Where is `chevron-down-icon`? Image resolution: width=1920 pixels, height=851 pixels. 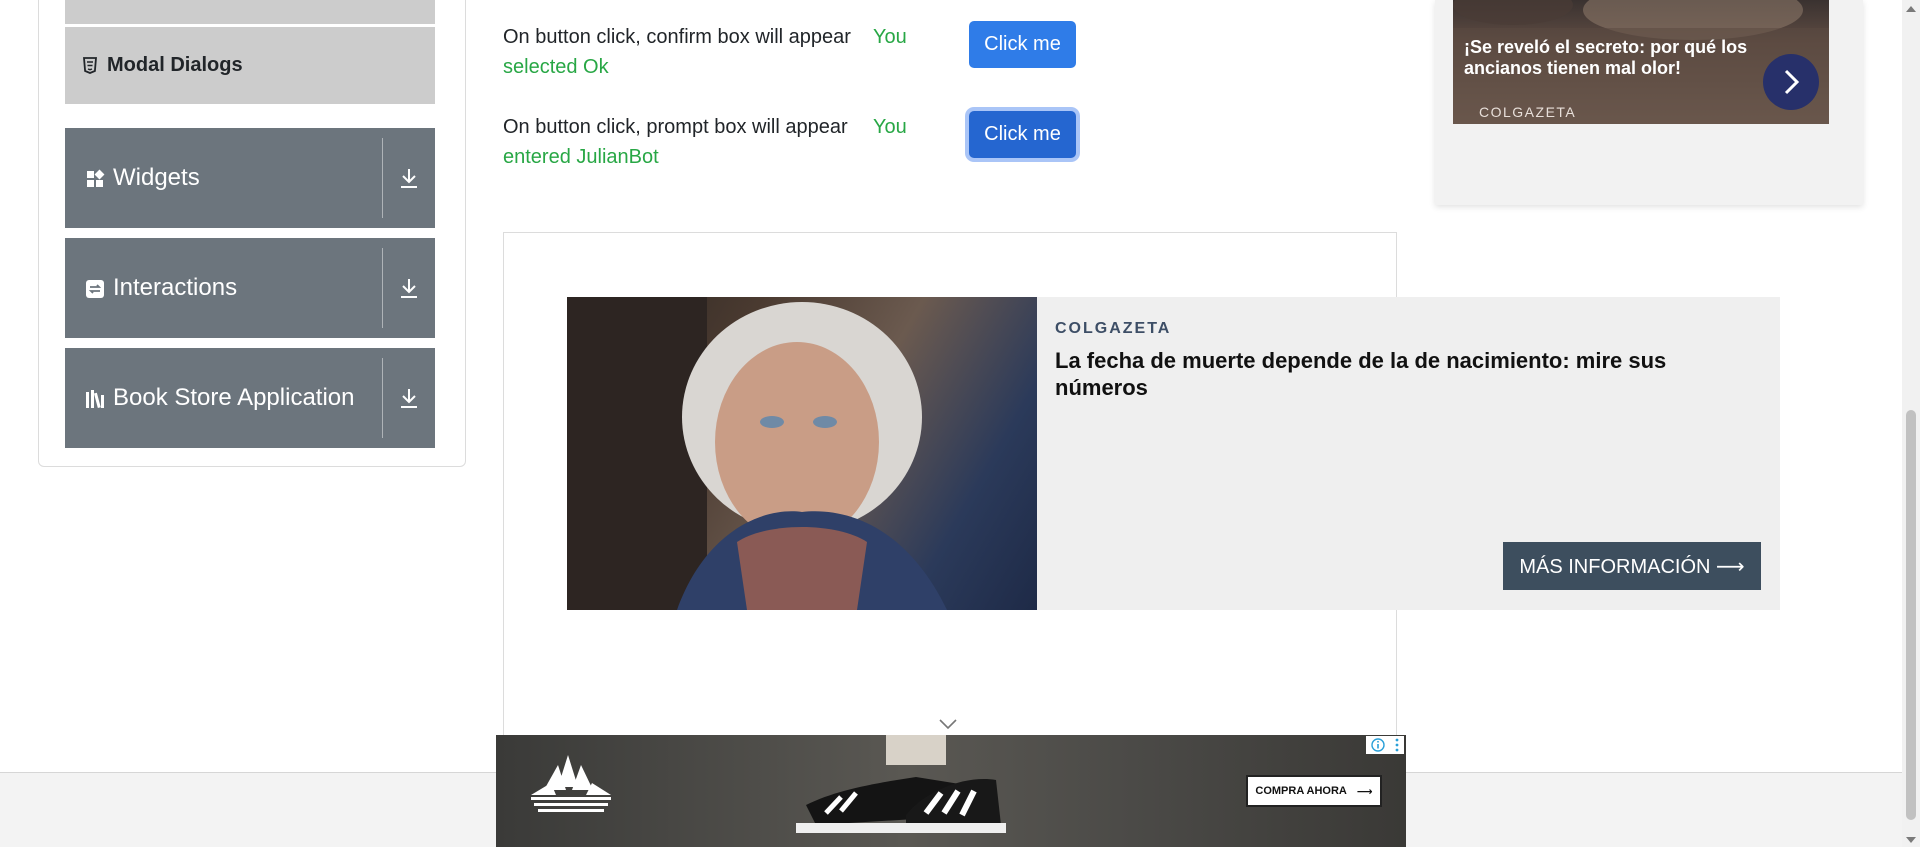 chevron-down-icon is located at coordinates (948, 724).